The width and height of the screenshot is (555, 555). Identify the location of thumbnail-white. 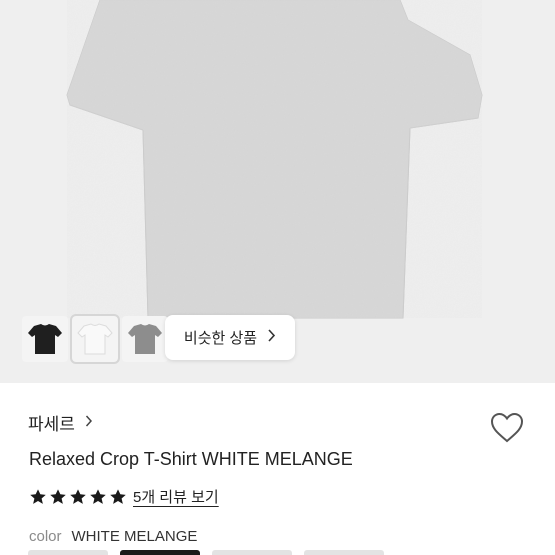
(95, 339).